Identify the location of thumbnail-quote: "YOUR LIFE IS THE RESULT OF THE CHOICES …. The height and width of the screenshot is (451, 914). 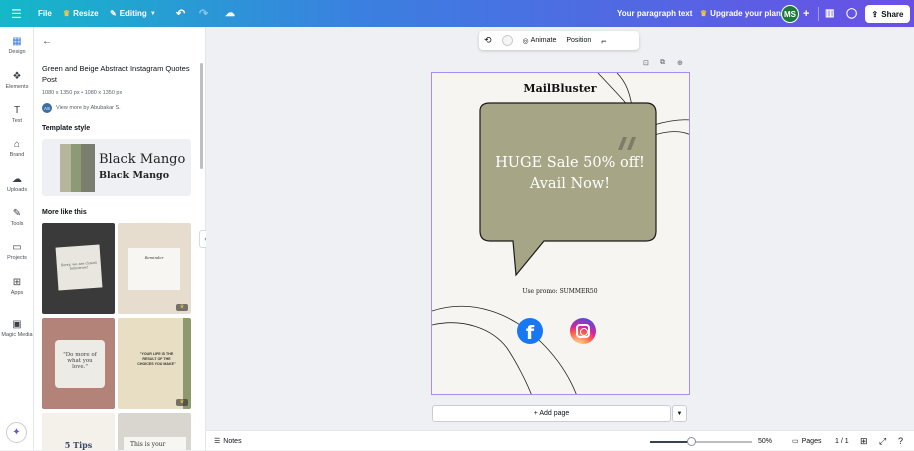
(156, 359).